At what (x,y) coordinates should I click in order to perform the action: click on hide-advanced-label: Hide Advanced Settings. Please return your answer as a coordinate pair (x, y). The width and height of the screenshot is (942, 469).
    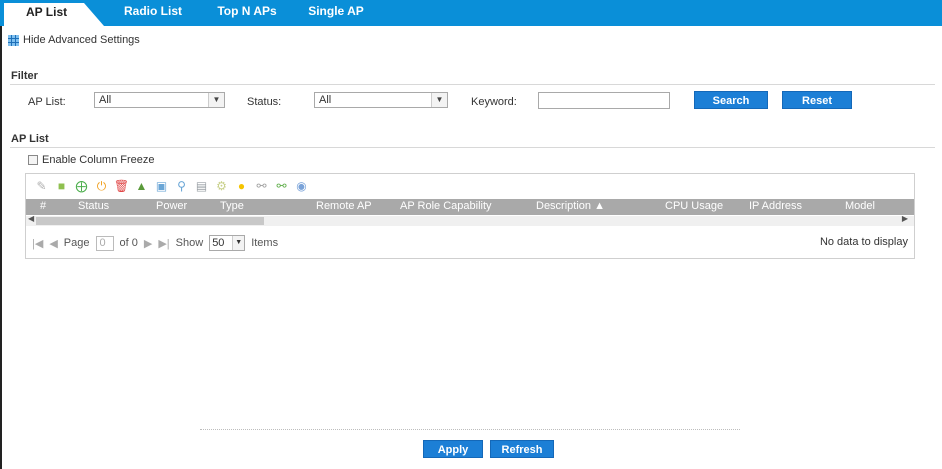
    Looking at the image, I should click on (81, 40).